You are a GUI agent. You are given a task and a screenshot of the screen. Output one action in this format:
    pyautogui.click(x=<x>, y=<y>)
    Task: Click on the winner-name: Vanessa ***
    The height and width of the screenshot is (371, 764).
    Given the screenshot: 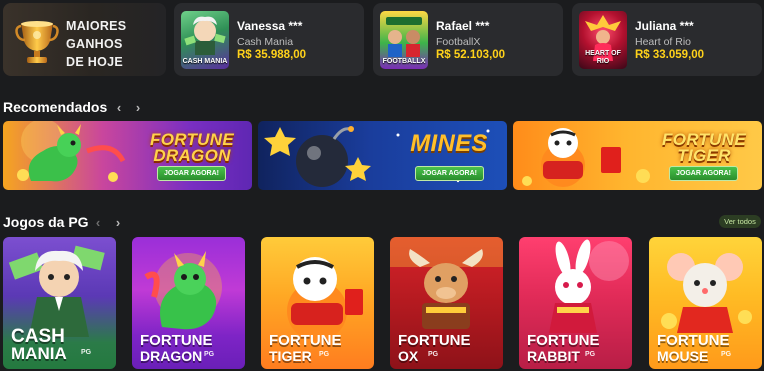 What is the action you would take?
    pyautogui.click(x=270, y=26)
    